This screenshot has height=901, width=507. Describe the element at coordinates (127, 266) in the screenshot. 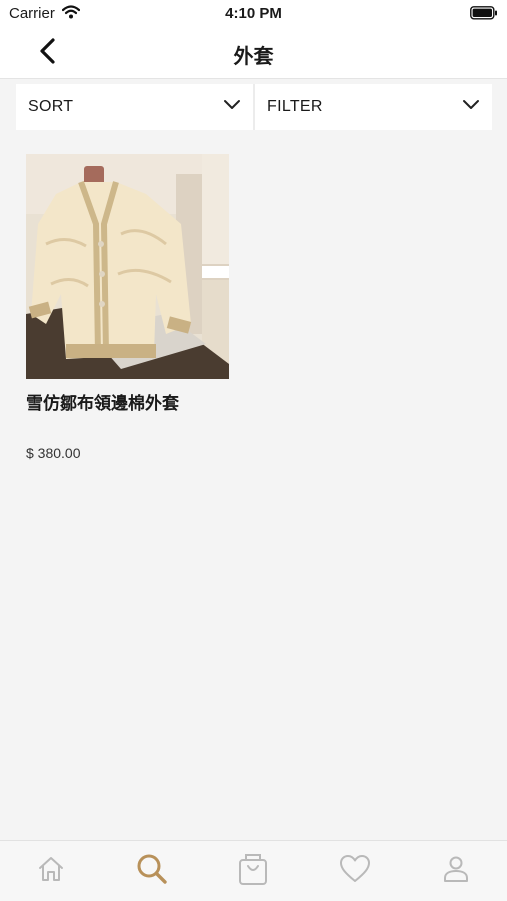

I see `product-image` at that location.